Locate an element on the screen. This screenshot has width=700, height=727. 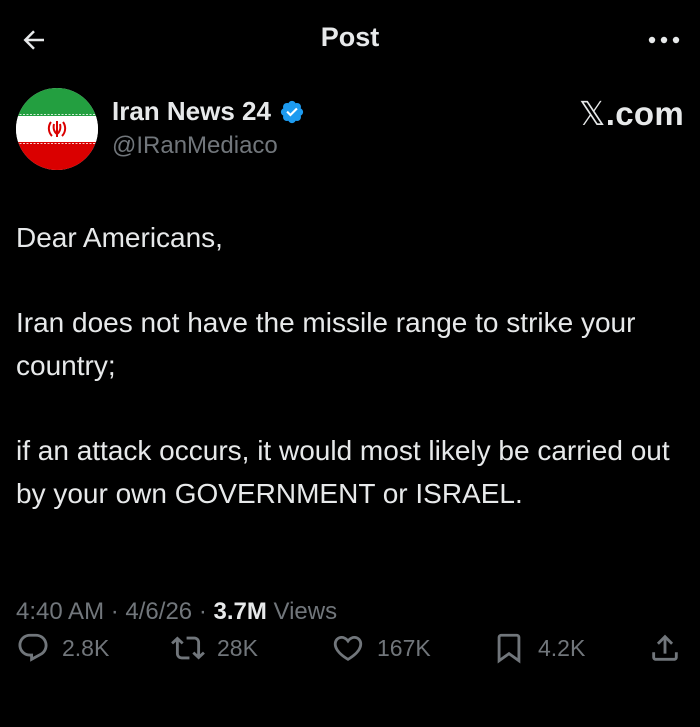
x-com-watermark: 𝕏.com is located at coordinates (631, 113).